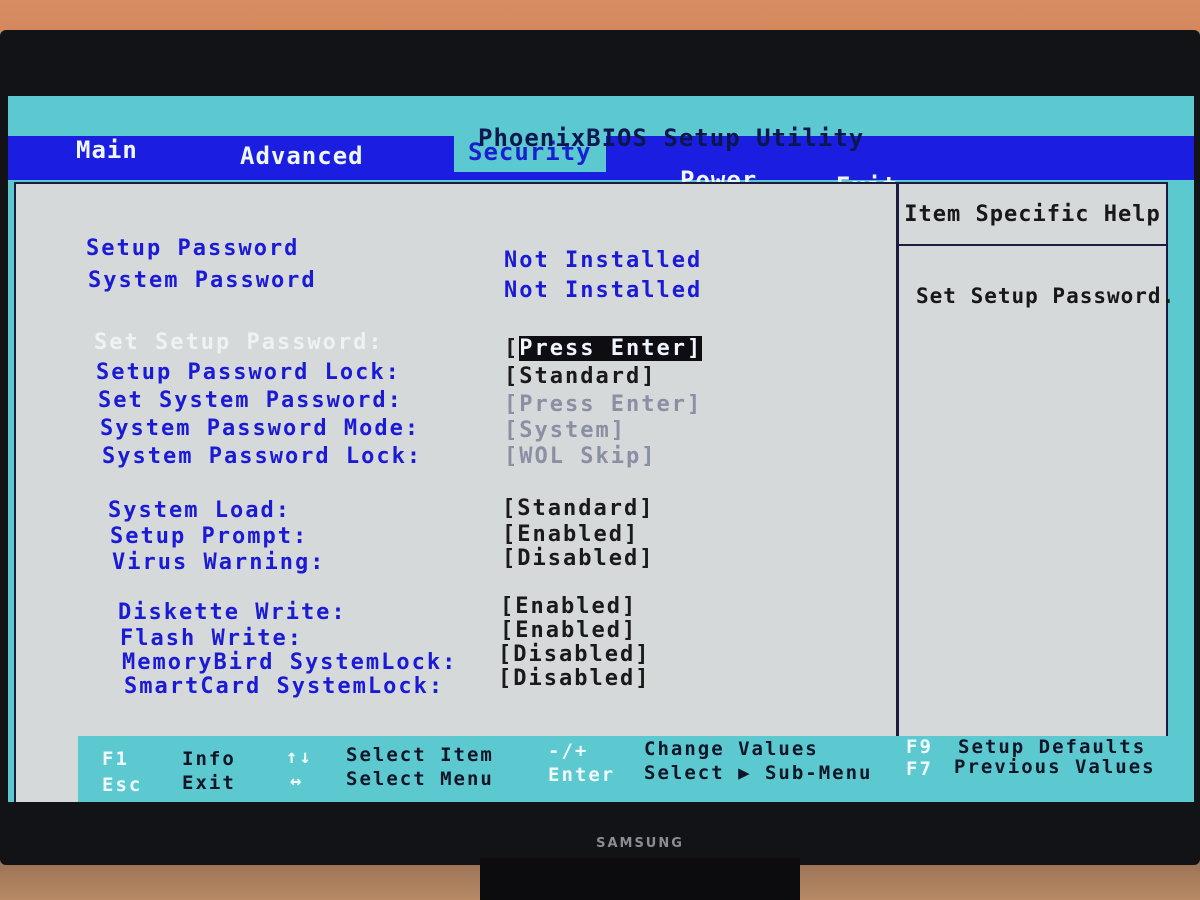  I want to click on virus-warning-value: [Disabled], so click(578, 558).